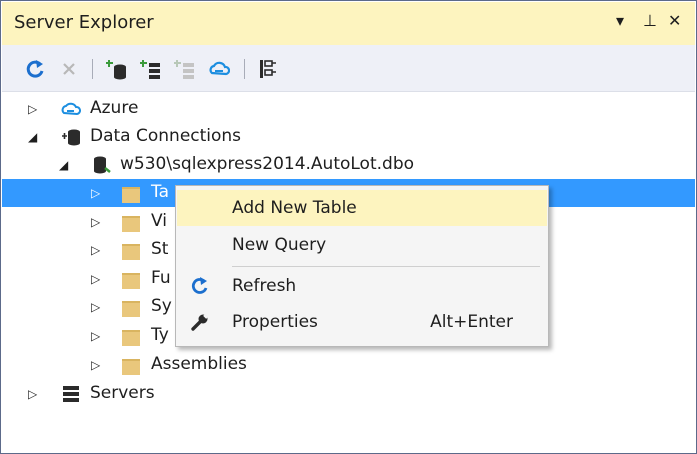 Image resolution: width=697 pixels, height=454 pixels. Describe the element at coordinates (269, 69) in the screenshot. I see `properties-window-icon` at that location.